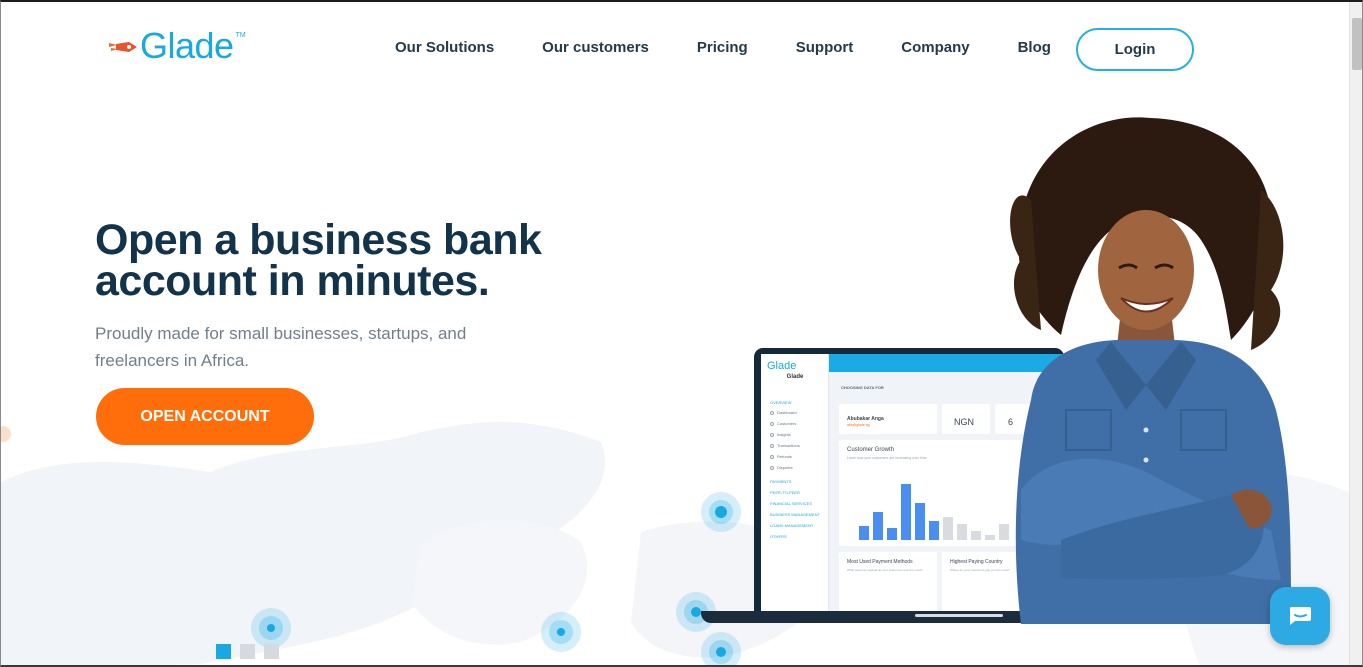  Describe the element at coordinates (292, 281) in the screenshot. I see `hero-title-line-2: account in minutes.` at that location.